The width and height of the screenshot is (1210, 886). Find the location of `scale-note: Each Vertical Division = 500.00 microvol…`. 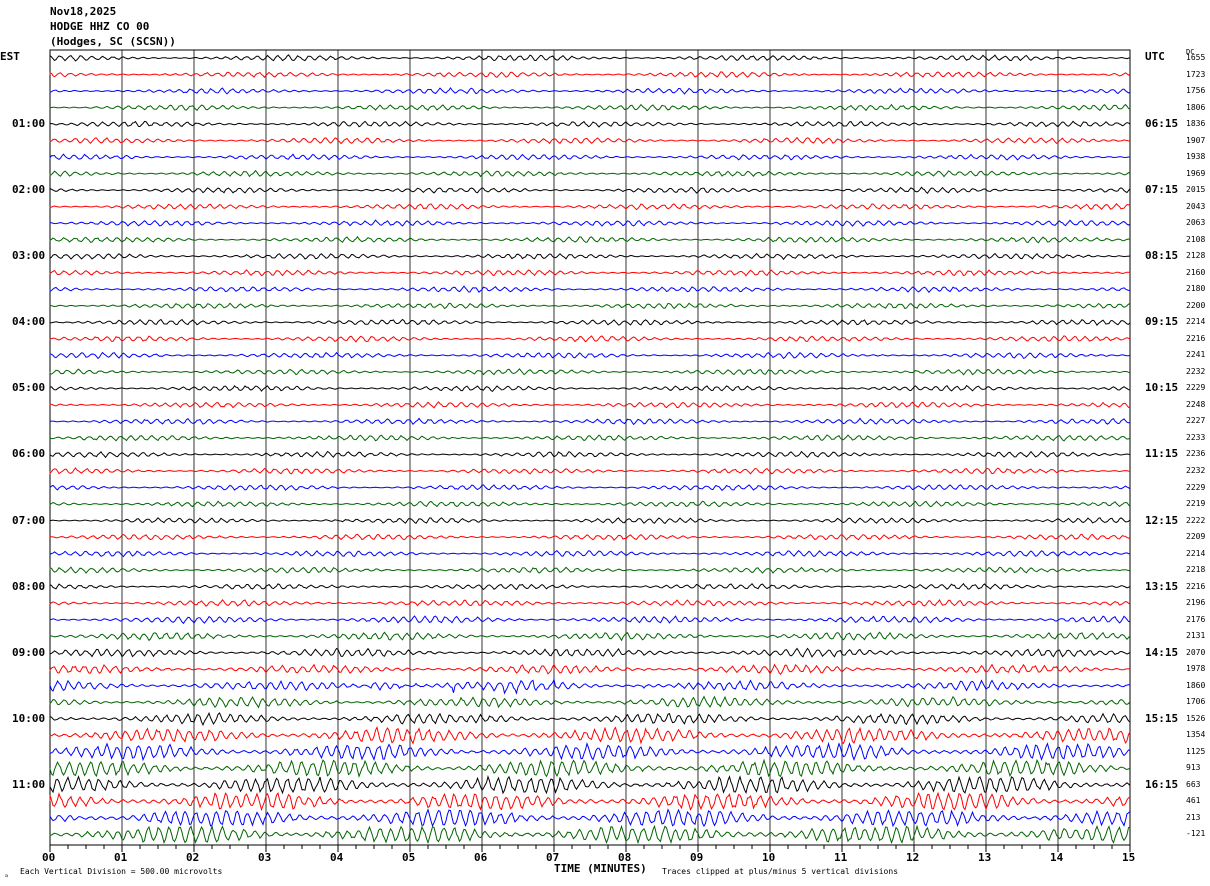

scale-note: Each Vertical Division = 500.00 microvol… is located at coordinates (121, 871).